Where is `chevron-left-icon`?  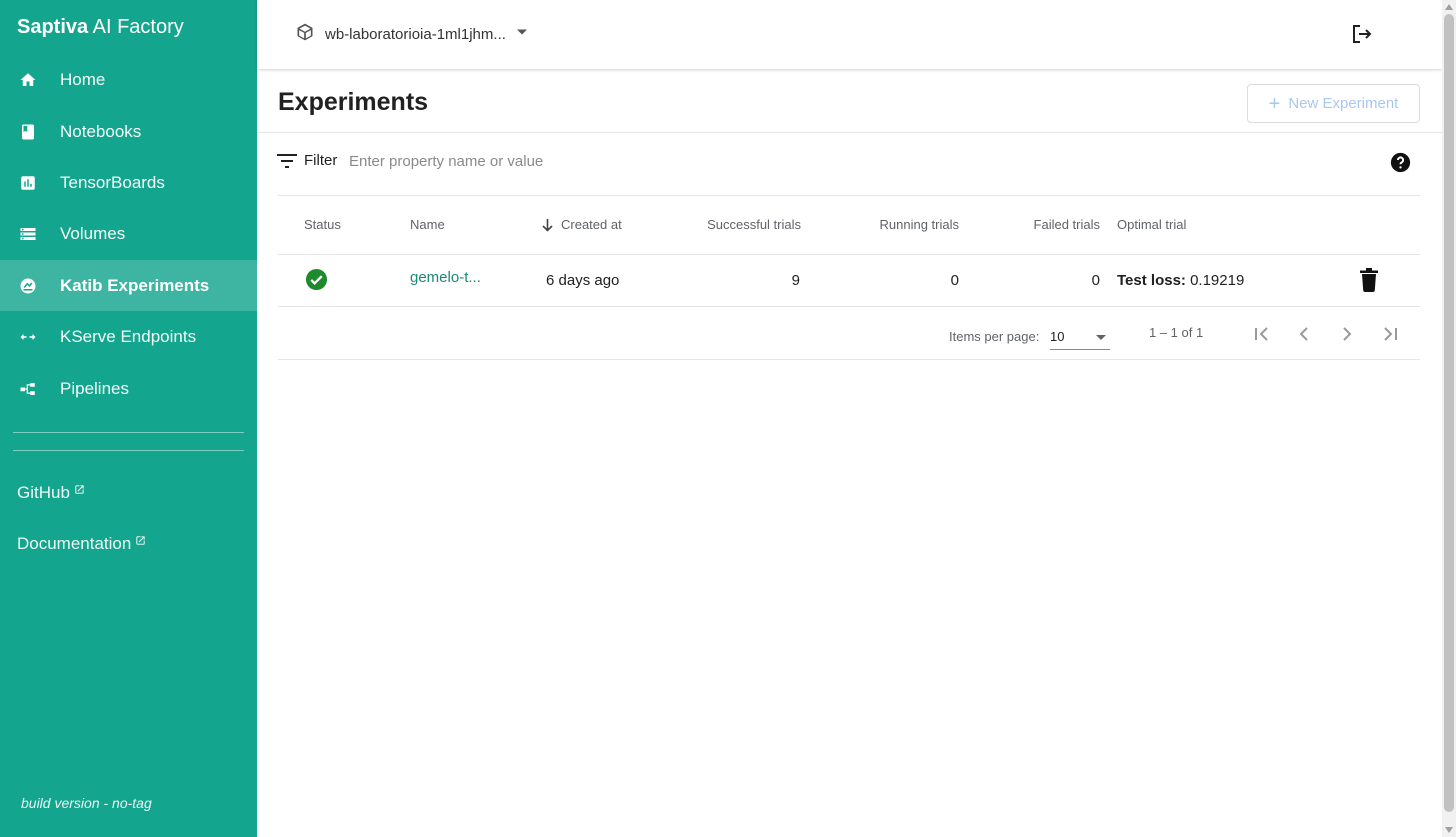
chevron-left-icon is located at coordinates (1303, 334).